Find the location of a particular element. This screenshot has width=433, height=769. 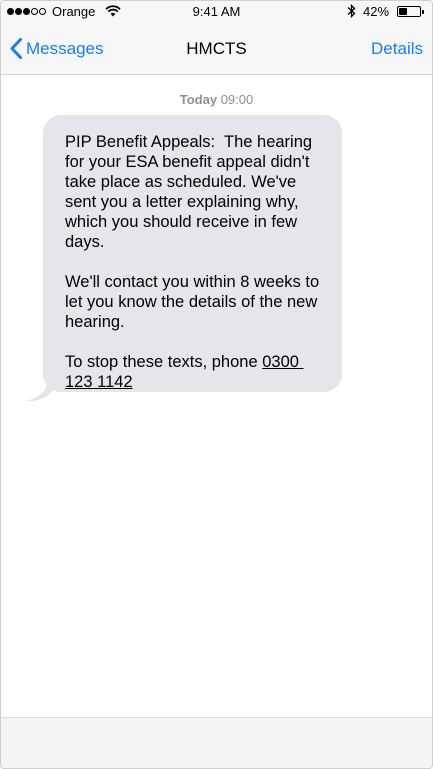

message-timestamp: Today 09:00 is located at coordinates (216, 99).